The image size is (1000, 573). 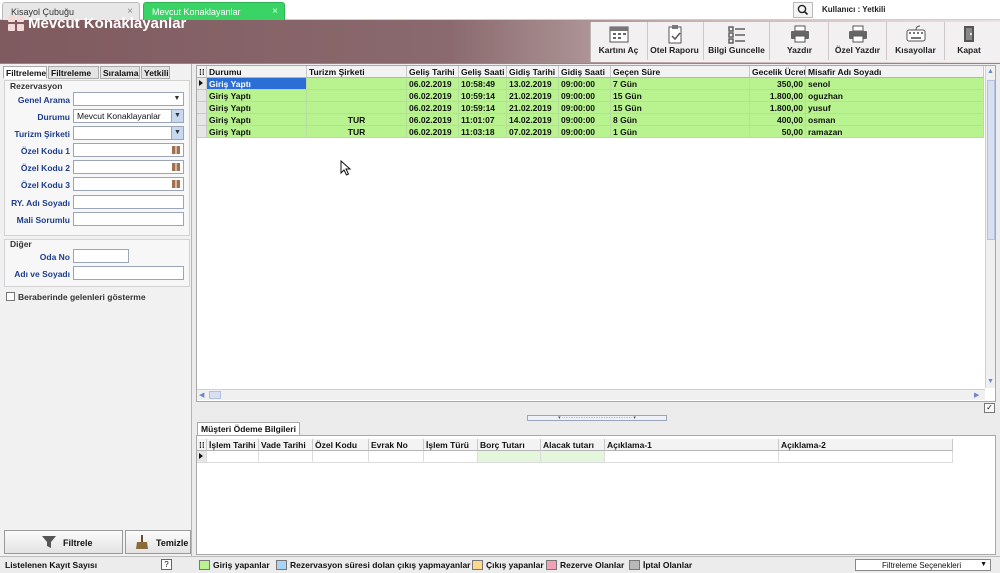 I want to click on kapat-button: Kapat, so click(x=969, y=41).